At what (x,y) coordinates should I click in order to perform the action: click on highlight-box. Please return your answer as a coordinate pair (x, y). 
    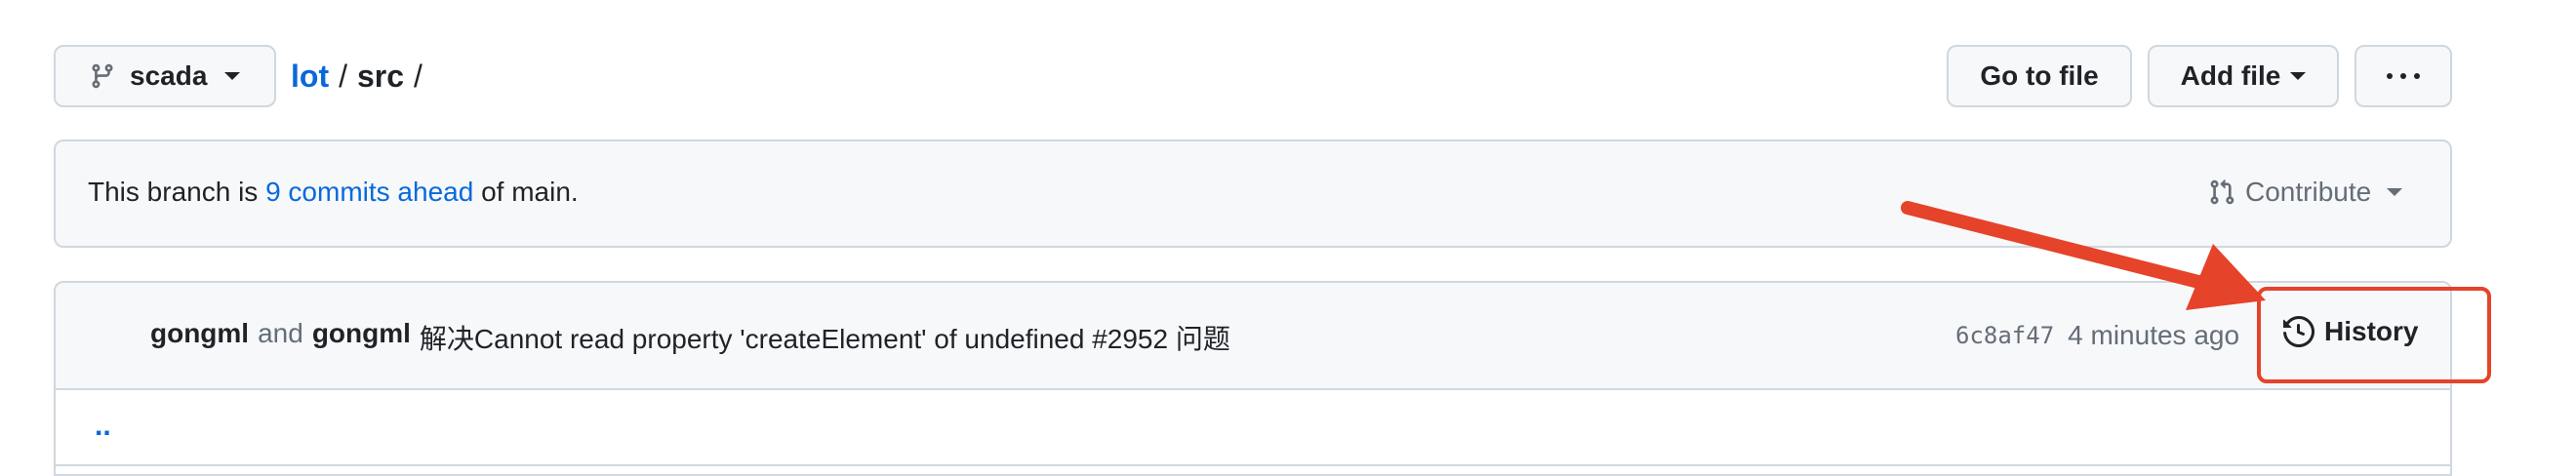
    Looking at the image, I should click on (2374, 335).